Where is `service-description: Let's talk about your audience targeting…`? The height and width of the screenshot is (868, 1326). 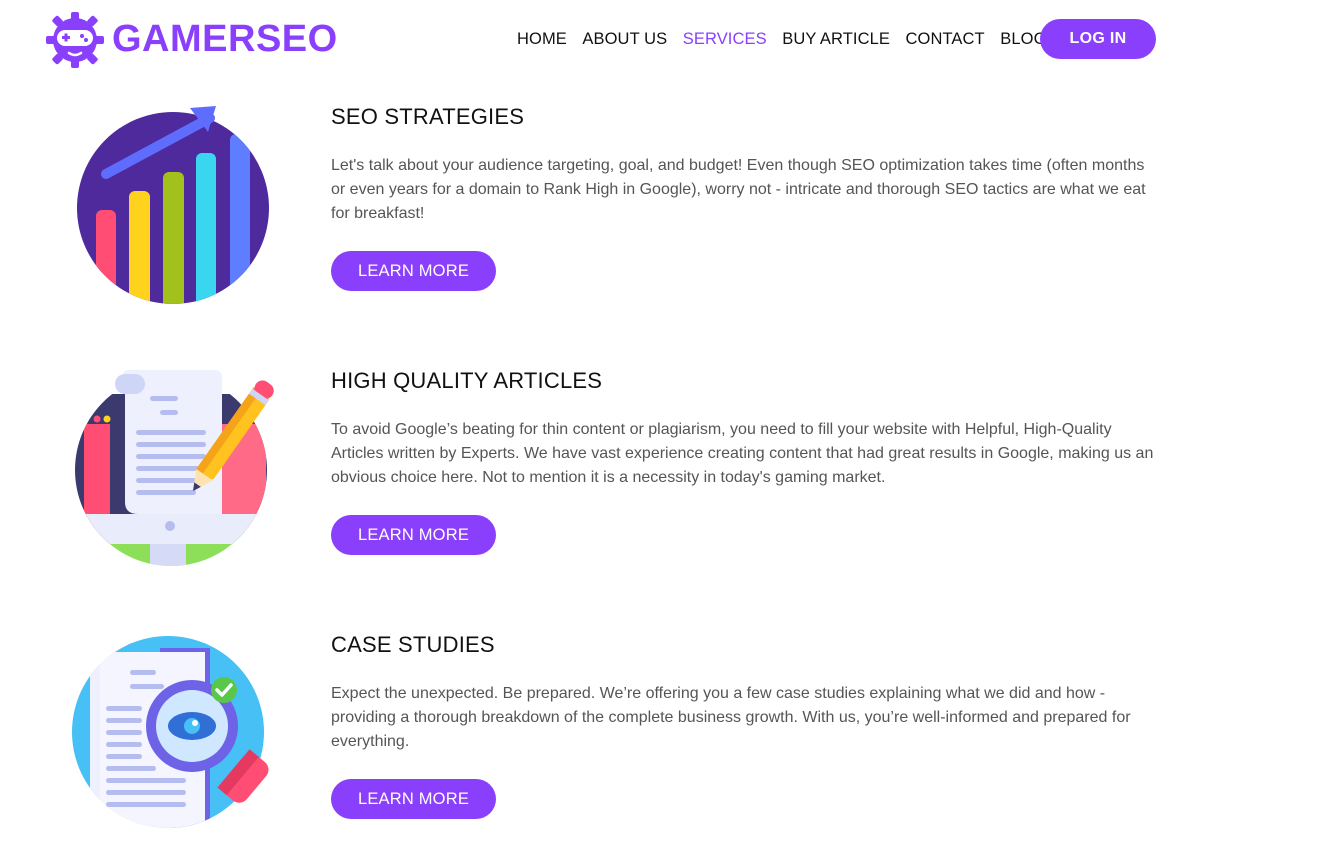 service-description: Let's talk about your audience targeting… is located at coordinates (738, 189).